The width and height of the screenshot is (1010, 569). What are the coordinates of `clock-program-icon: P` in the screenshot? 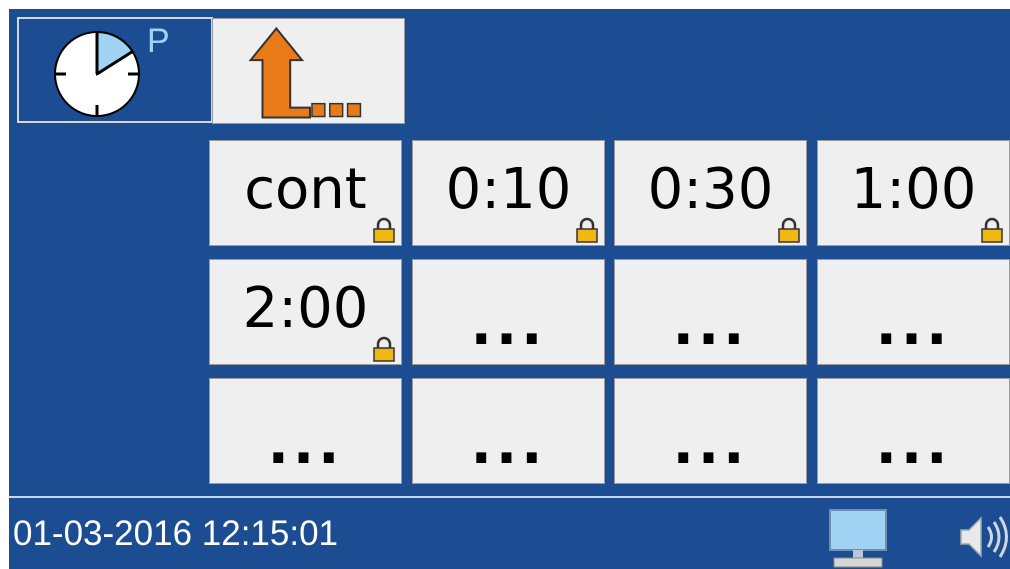 It's located at (112, 69).